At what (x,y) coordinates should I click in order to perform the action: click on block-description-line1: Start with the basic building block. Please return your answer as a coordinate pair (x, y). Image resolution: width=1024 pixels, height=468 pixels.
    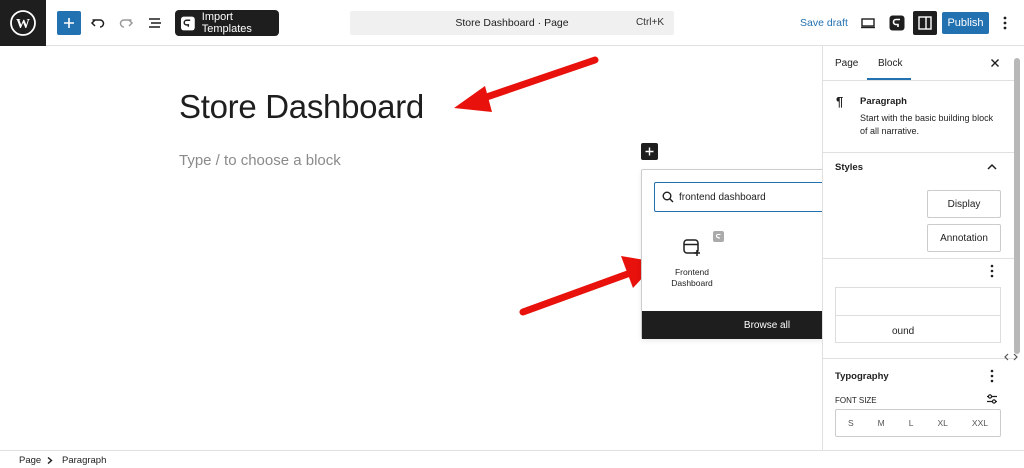
    Looking at the image, I should click on (927, 118).